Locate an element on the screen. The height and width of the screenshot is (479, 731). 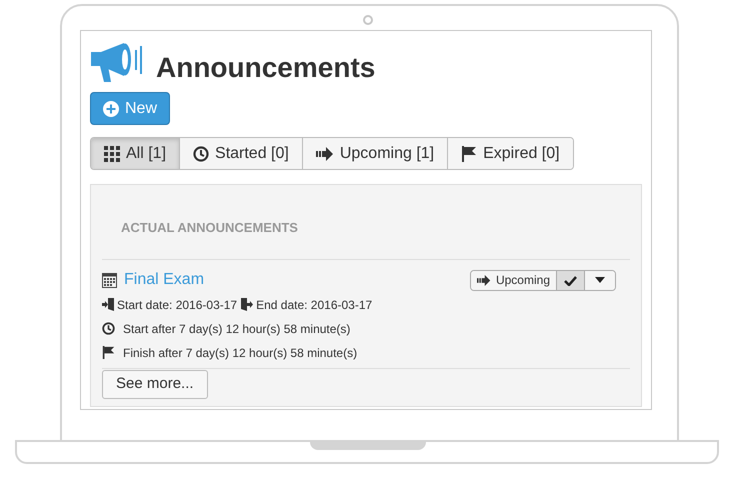
finish-countdown-text: Finish after 7 day(s) 12 hour(s) 58 minute(s) is located at coordinates (240, 353).